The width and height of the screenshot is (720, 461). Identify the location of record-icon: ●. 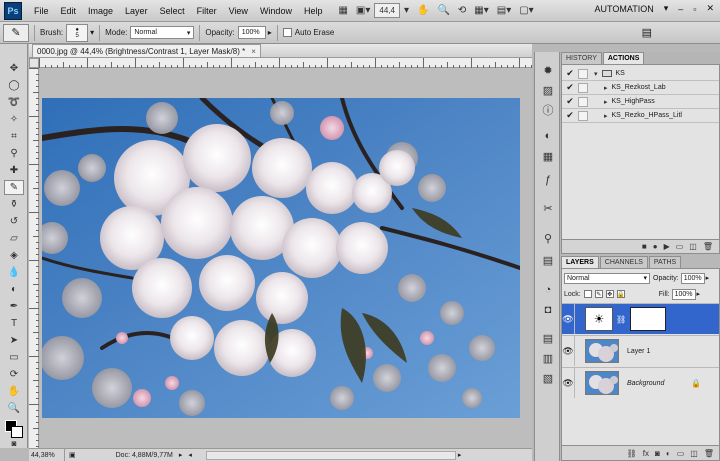
(655, 246).